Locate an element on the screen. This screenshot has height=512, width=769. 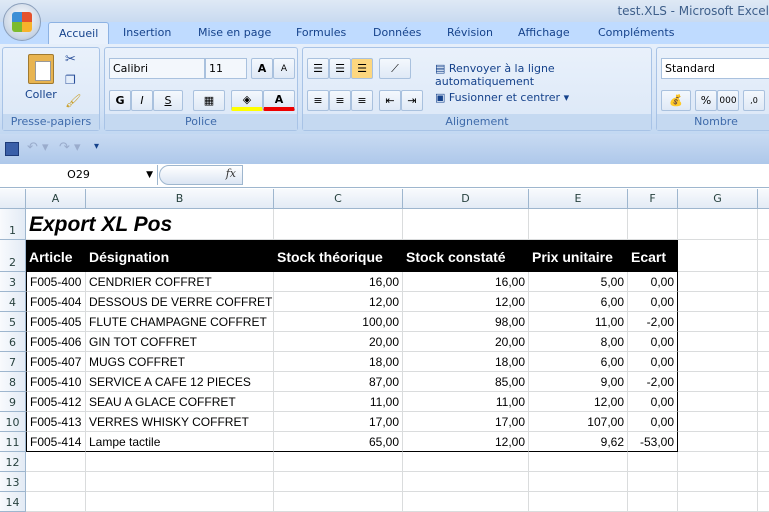
number-format-select: Standard is located at coordinates (715, 68).